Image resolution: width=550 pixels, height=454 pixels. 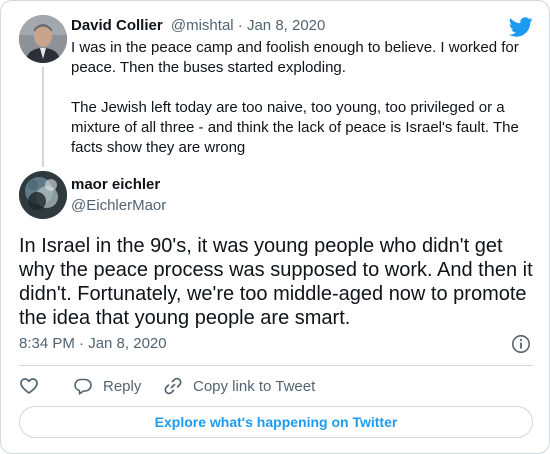 I want to click on speech-bubble-icon, so click(x=83, y=386).